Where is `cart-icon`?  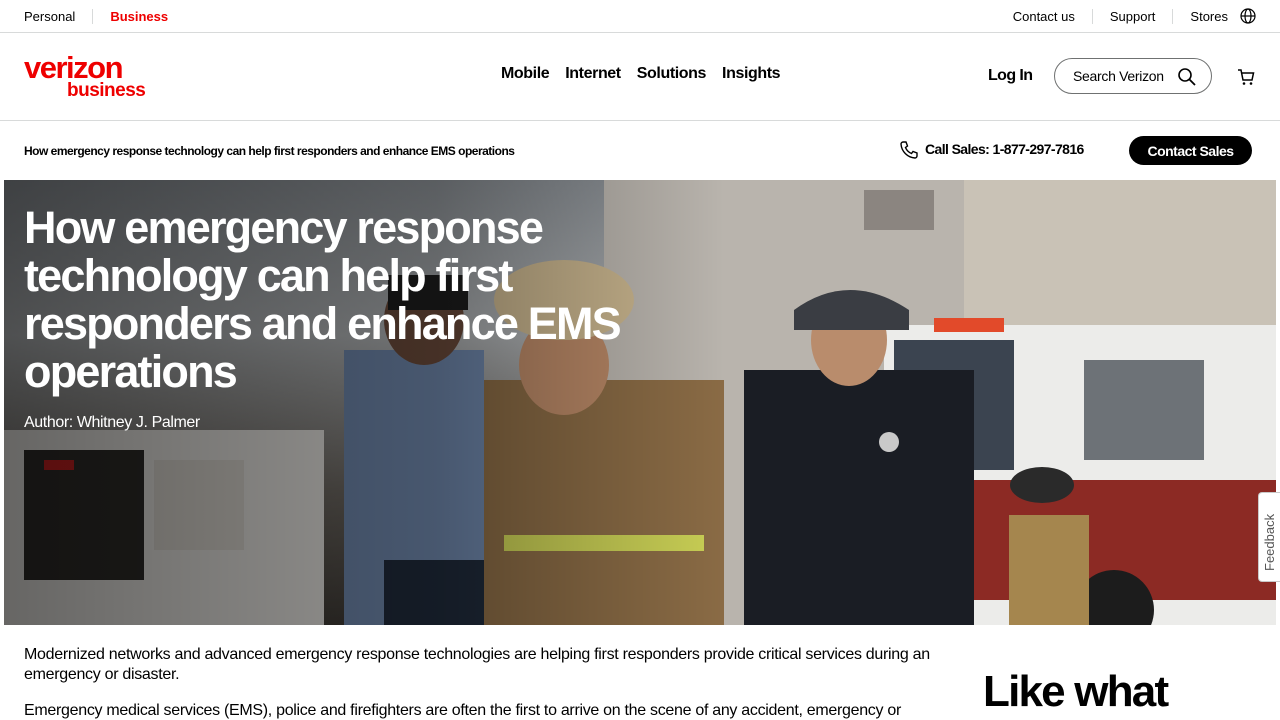
cart-icon is located at coordinates (1246, 77).